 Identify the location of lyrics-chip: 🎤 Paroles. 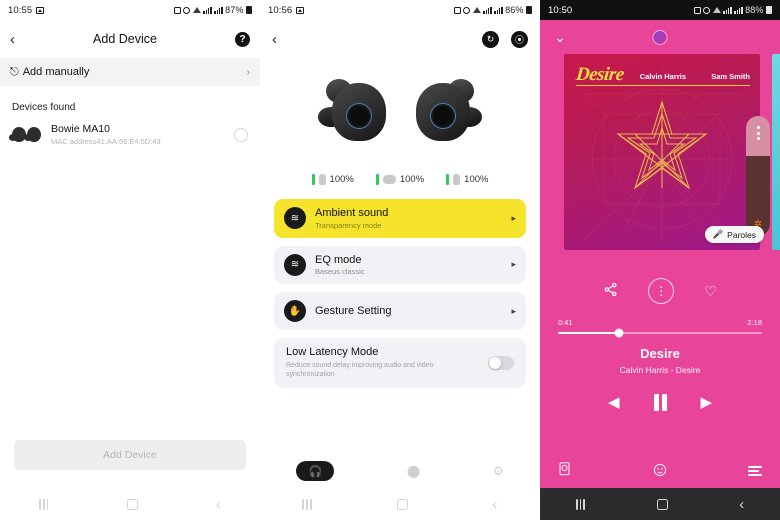
(734, 234).